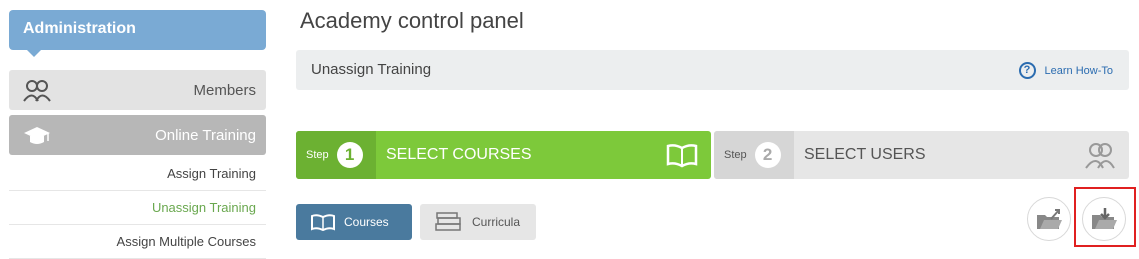  Describe the element at coordinates (1100, 156) in the screenshot. I see `users-icon` at that location.